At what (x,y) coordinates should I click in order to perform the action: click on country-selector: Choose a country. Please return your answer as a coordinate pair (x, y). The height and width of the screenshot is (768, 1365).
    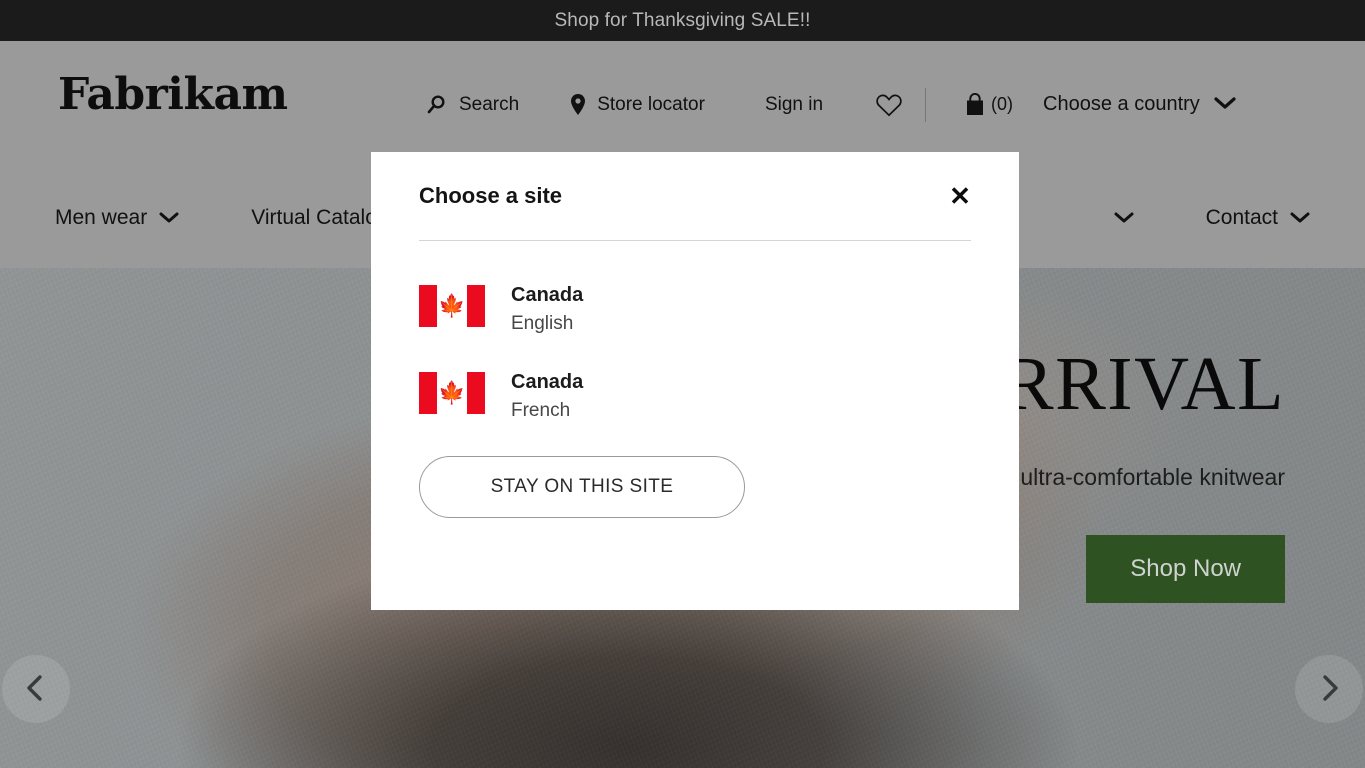
    Looking at the image, I should click on (1139, 104).